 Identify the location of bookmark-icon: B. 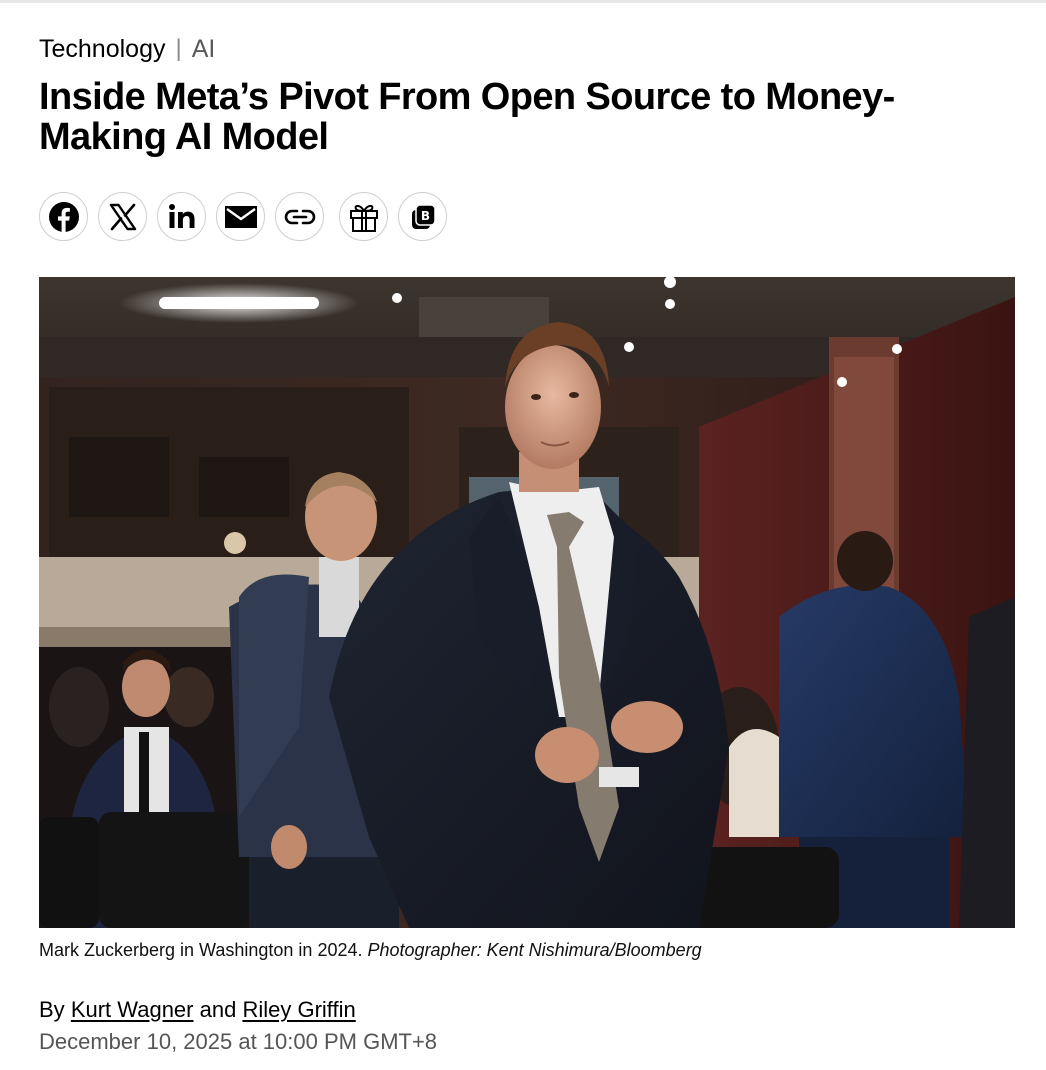
(423, 216).